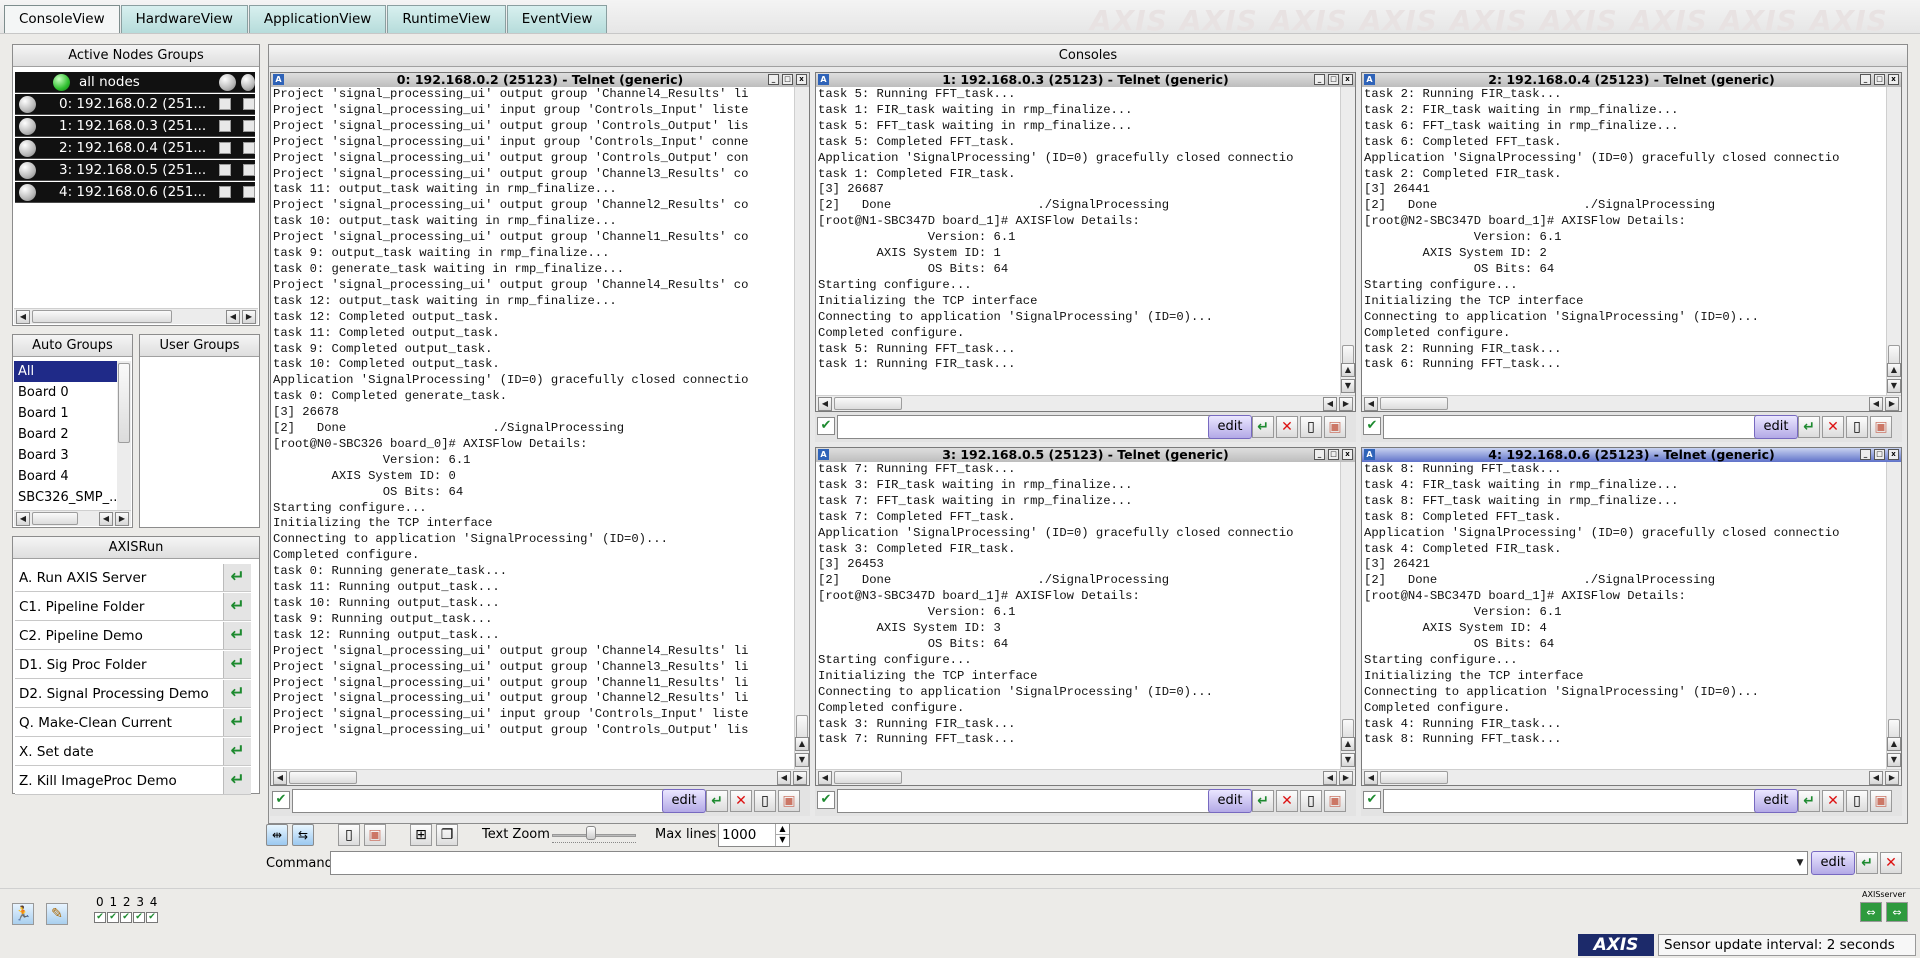 The image size is (1920, 958). What do you see at coordinates (303, 835) in the screenshot?
I see `layout-v-icon: ⇆` at bounding box center [303, 835].